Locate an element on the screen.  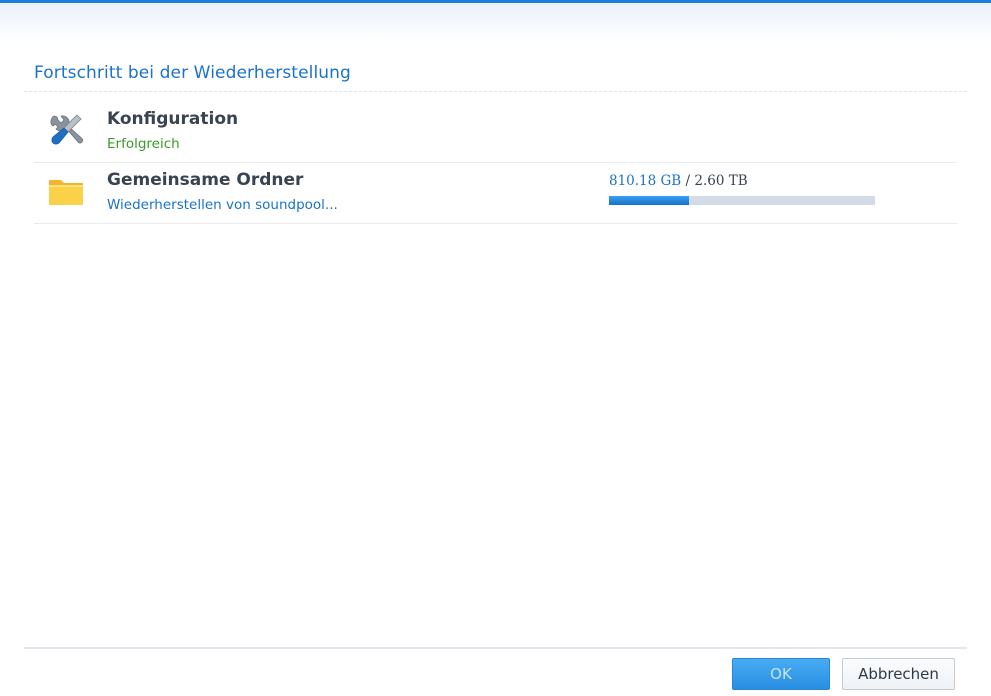
progress-bar is located at coordinates (742, 200).